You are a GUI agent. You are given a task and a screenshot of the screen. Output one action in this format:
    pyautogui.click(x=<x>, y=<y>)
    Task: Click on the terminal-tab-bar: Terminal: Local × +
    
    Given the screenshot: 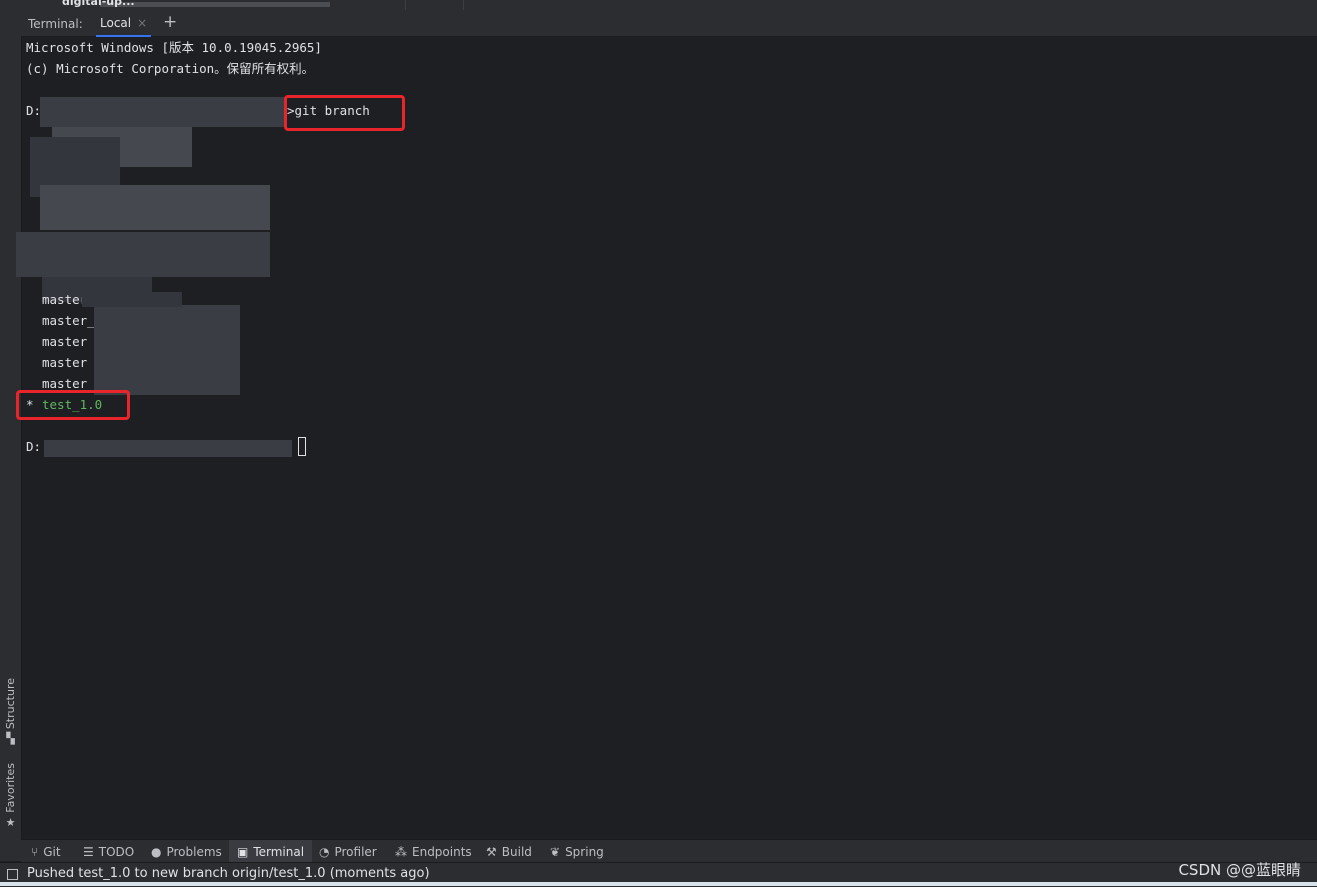 What is the action you would take?
    pyautogui.click(x=669, y=23)
    